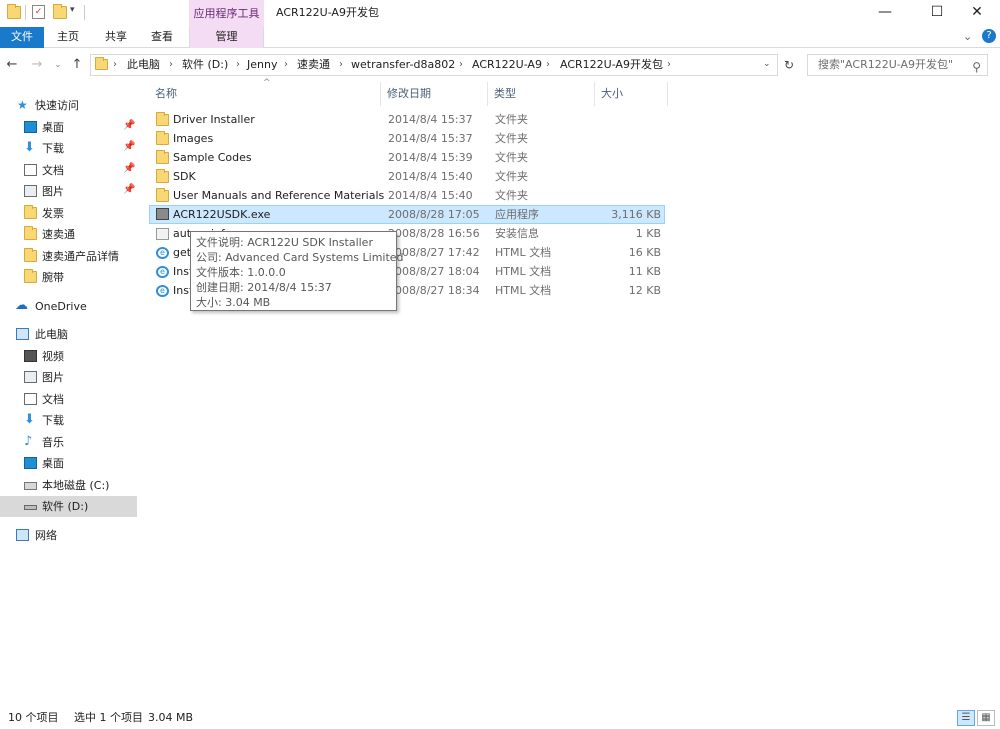 This screenshot has height=729, width=1000. Describe the element at coordinates (214, 119) in the screenshot. I see `file-name: Driver Installer` at that location.